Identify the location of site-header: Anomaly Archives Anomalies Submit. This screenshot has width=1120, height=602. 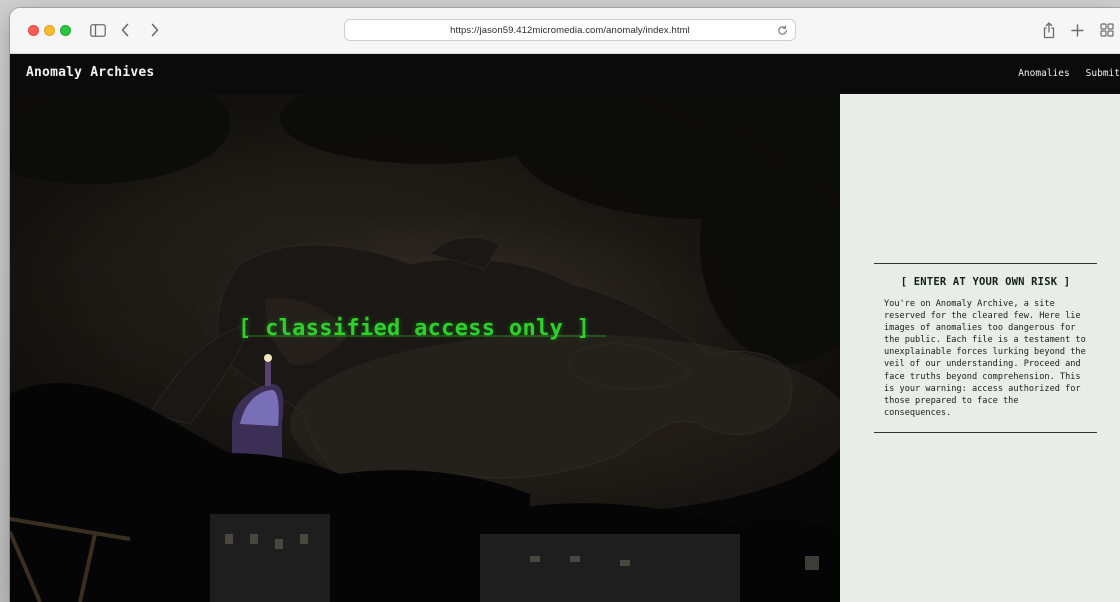
(565, 74).